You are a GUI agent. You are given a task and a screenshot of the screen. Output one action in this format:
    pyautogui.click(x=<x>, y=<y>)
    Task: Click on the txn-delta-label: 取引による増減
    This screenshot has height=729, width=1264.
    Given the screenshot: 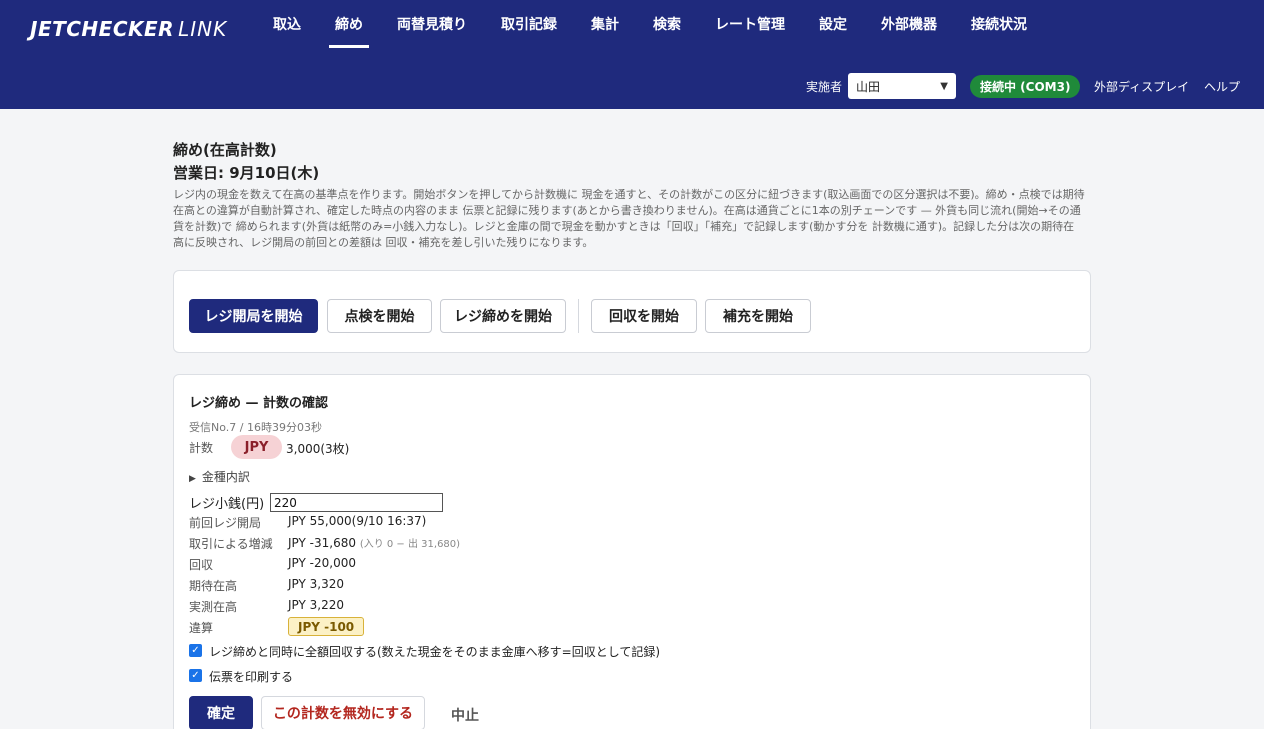 What is the action you would take?
    pyautogui.click(x=231, y=544)
    